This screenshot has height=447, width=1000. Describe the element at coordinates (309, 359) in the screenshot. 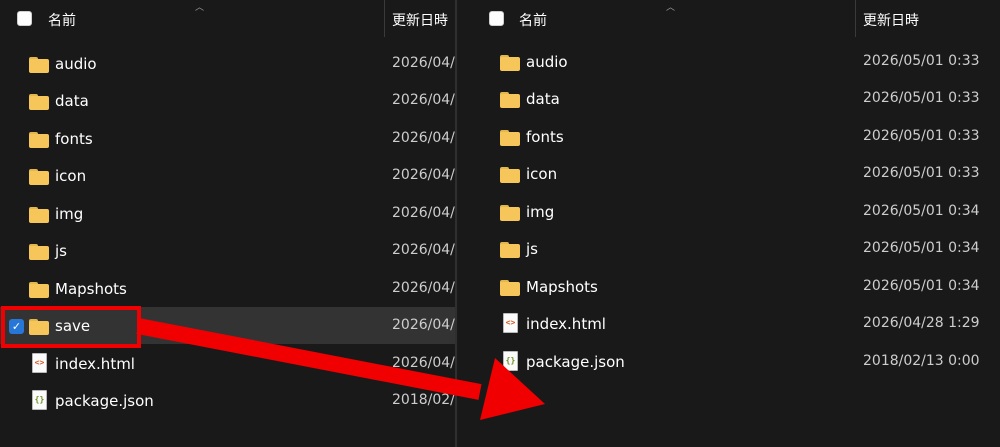

I see `arrow-shaft` at that location.